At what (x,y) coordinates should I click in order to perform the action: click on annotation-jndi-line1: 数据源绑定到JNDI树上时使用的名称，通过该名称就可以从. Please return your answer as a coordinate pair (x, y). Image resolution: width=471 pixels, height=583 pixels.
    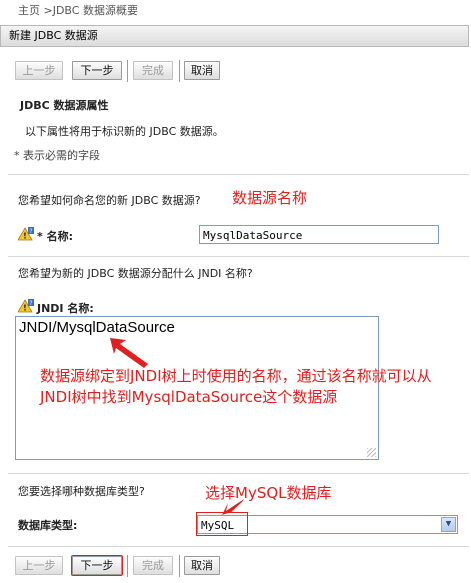
    Looking at the image, I should click on (236, 376).